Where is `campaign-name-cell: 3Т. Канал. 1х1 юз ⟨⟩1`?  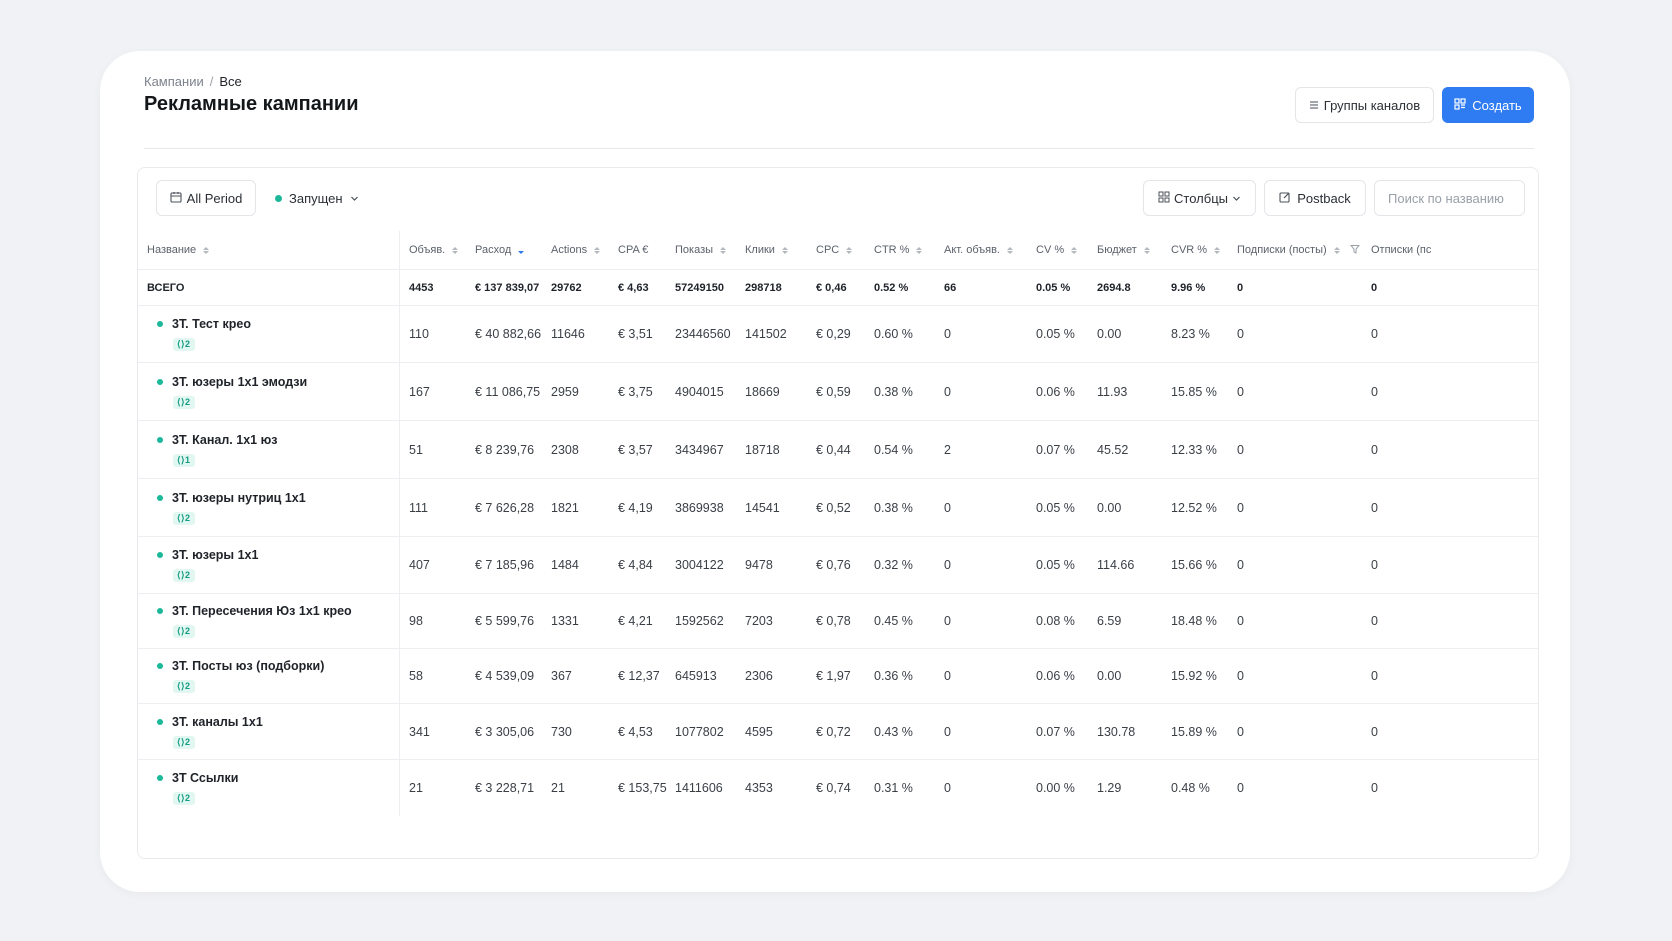 campaign-name-cell: 3Т. Канал. 1х1 юз ⟨⟩1 is located at coordinates (217, 449).